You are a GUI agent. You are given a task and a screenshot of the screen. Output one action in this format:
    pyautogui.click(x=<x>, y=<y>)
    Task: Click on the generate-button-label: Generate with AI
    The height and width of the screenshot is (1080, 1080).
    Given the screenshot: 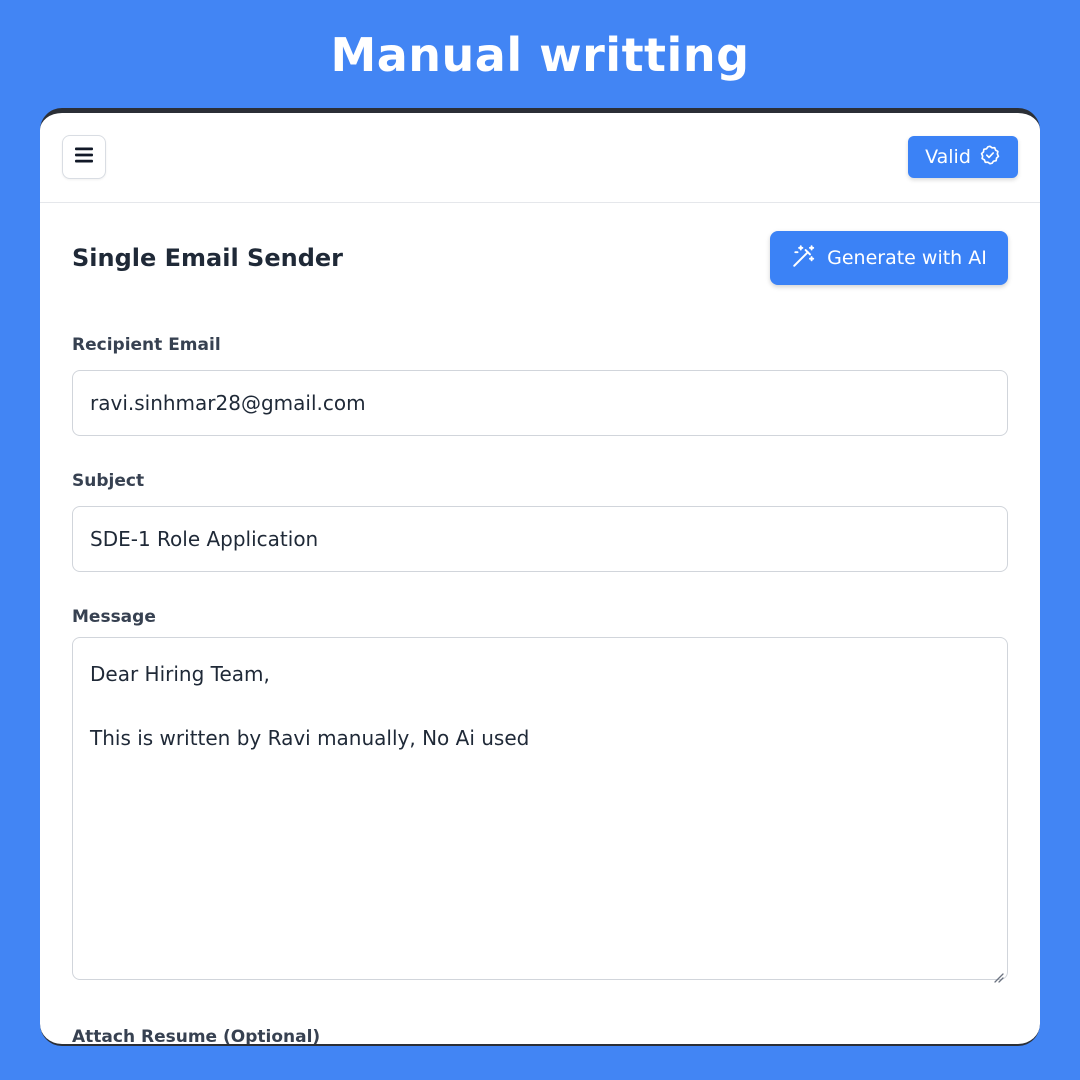 What is the action you would take?
    pyautogui.click(x=907, y=258)
    